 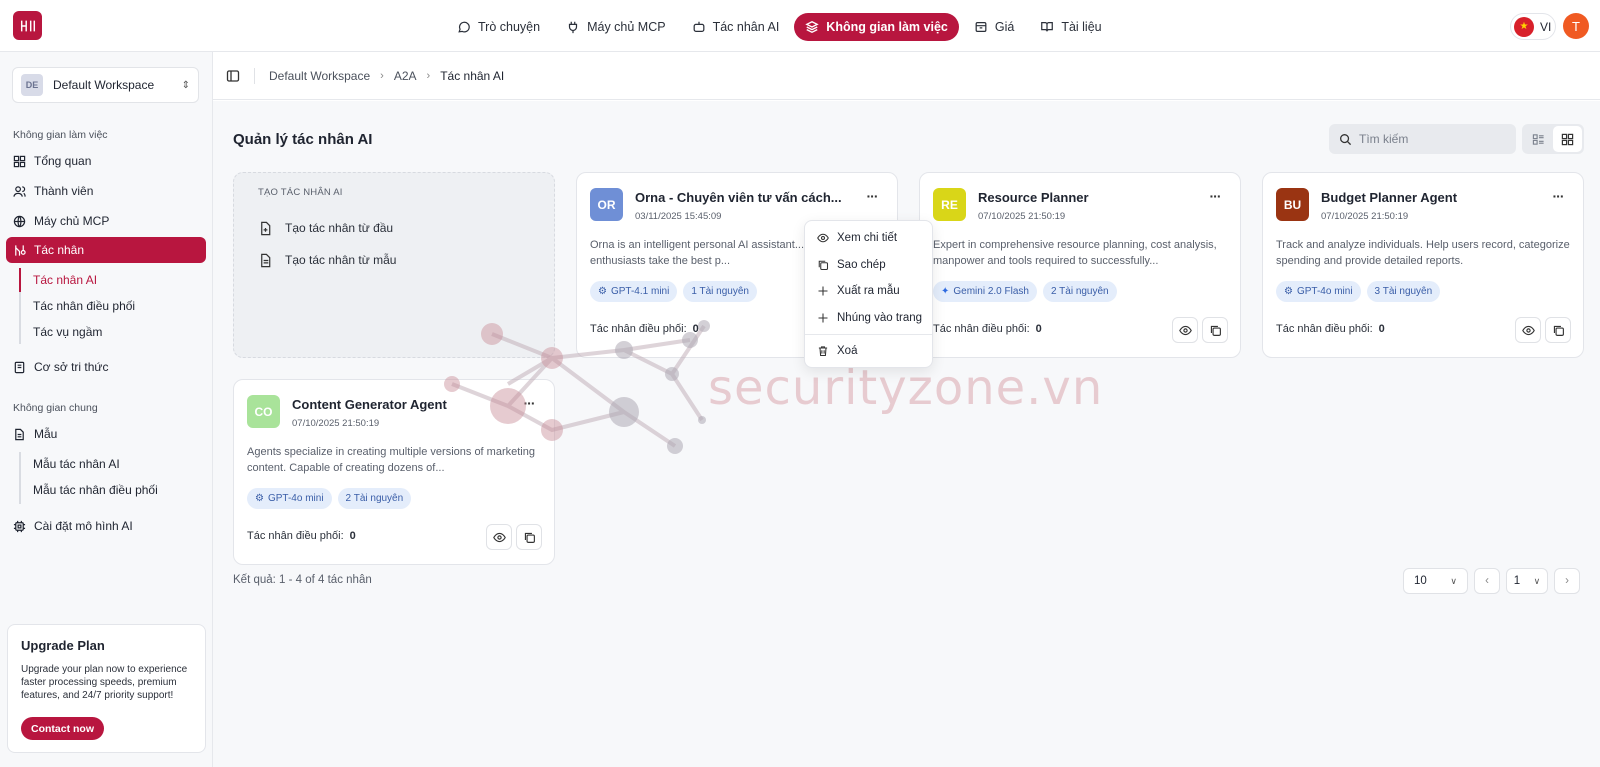 I want to click on search-input: Tìm kiếm, so click(x=1422, y=139).